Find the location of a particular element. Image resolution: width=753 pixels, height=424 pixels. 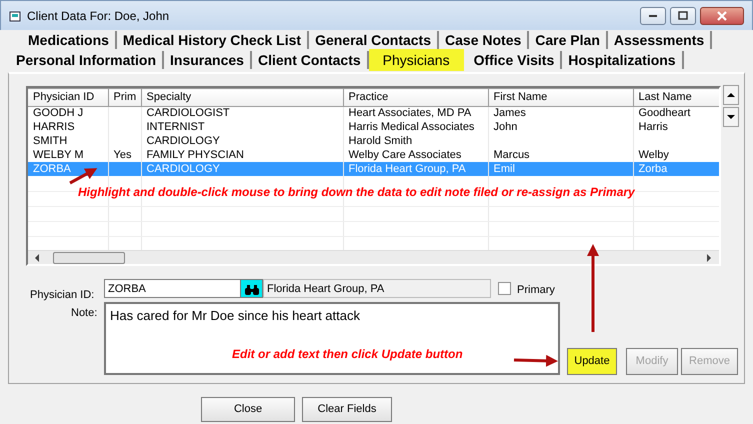

binoculars-icon is located at coordinates (252, 290).